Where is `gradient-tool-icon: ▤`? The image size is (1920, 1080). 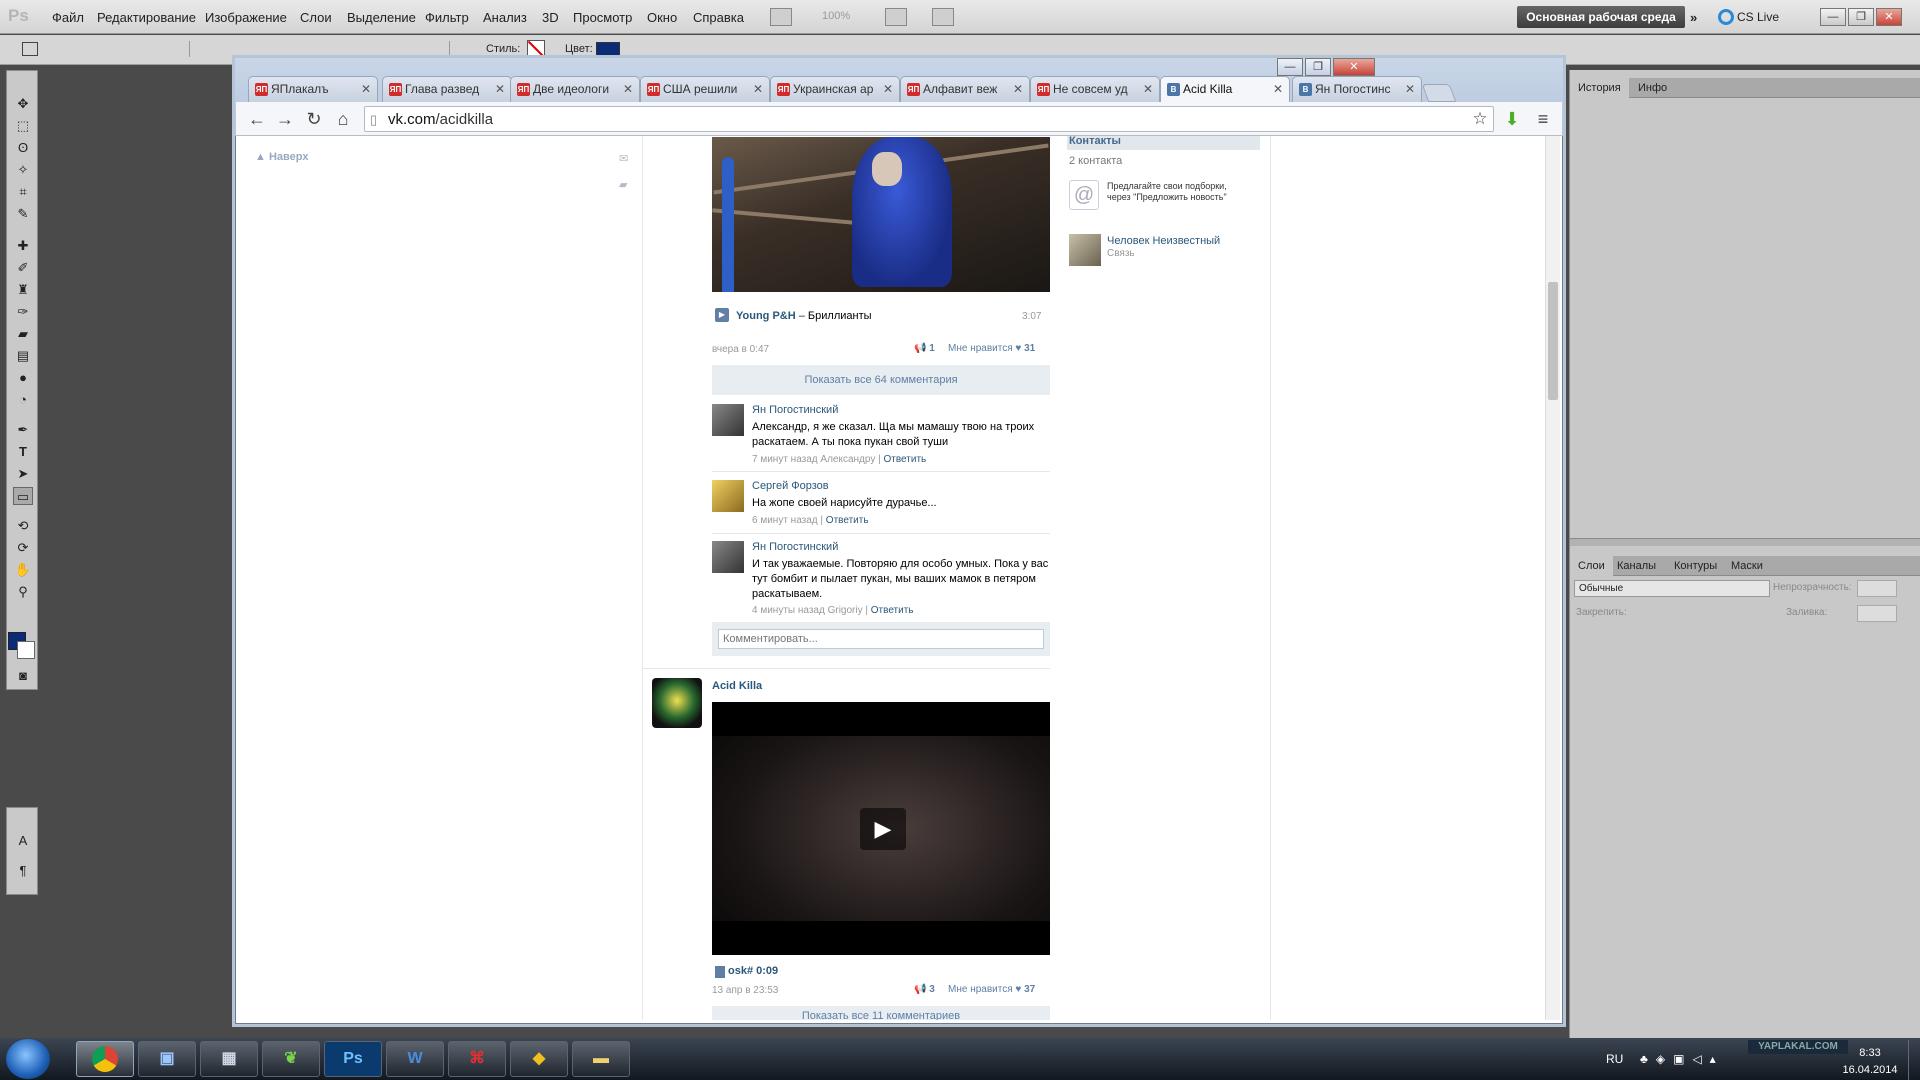 gradient-tool-icon: ▤ is located at coordinates (23, 356).